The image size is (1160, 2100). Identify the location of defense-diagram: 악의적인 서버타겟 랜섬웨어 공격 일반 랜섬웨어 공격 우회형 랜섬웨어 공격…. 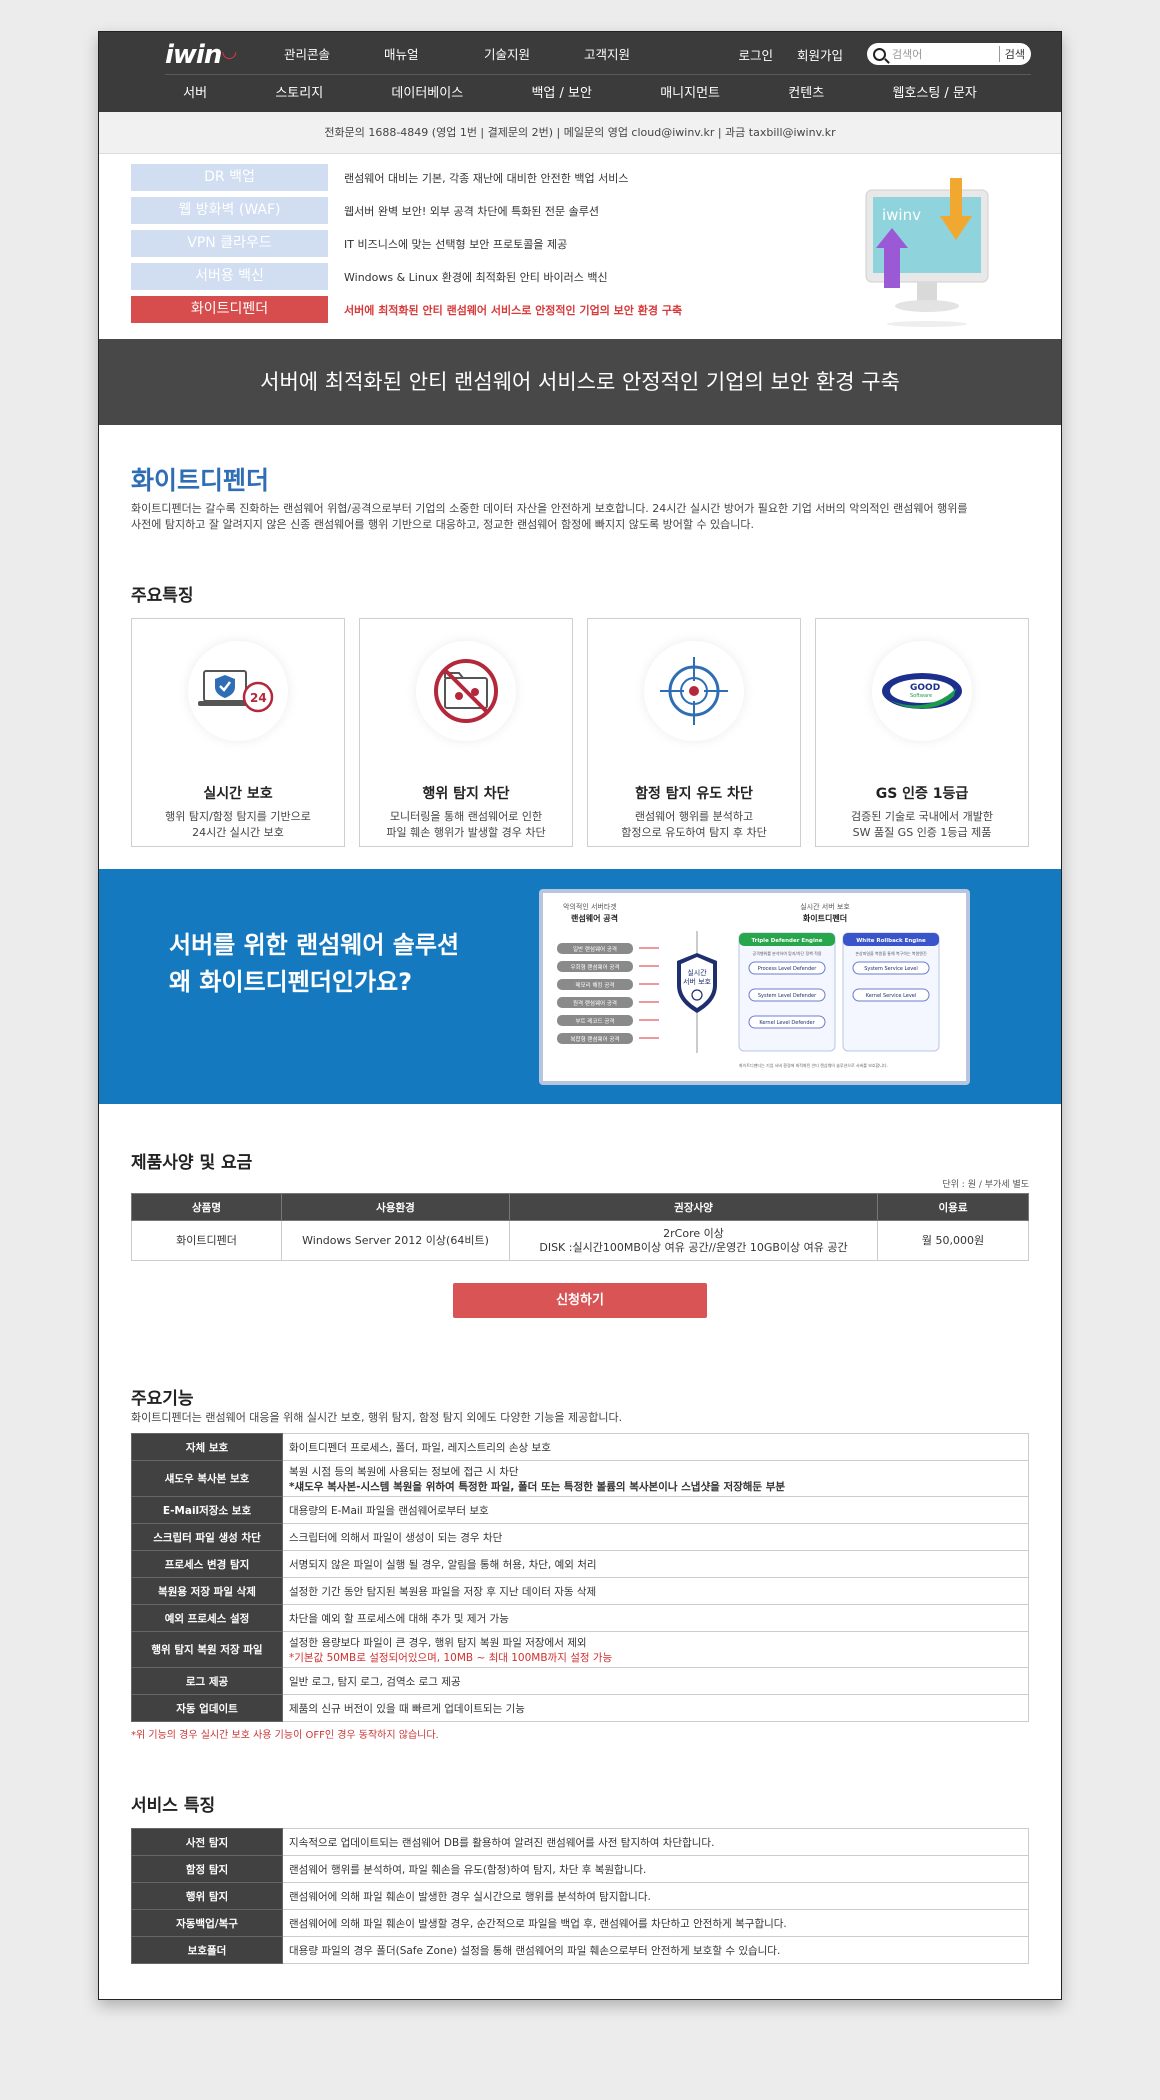
(754, 987).